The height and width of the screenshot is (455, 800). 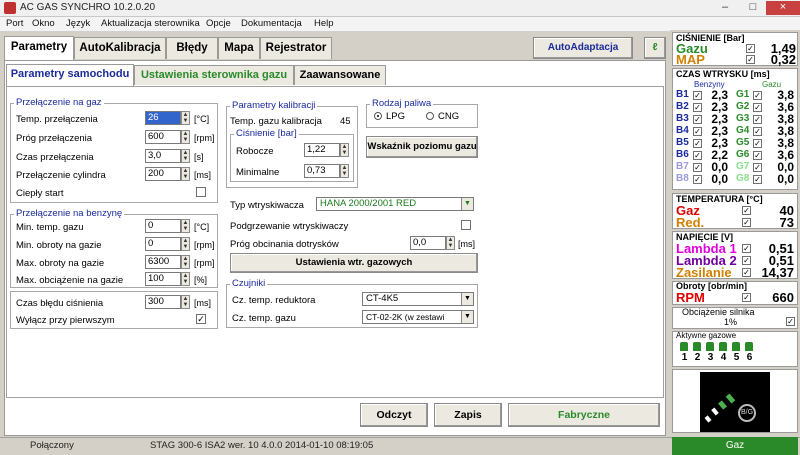 I want to click on tab-parametry: Parametry, so click(x=39, y=48).